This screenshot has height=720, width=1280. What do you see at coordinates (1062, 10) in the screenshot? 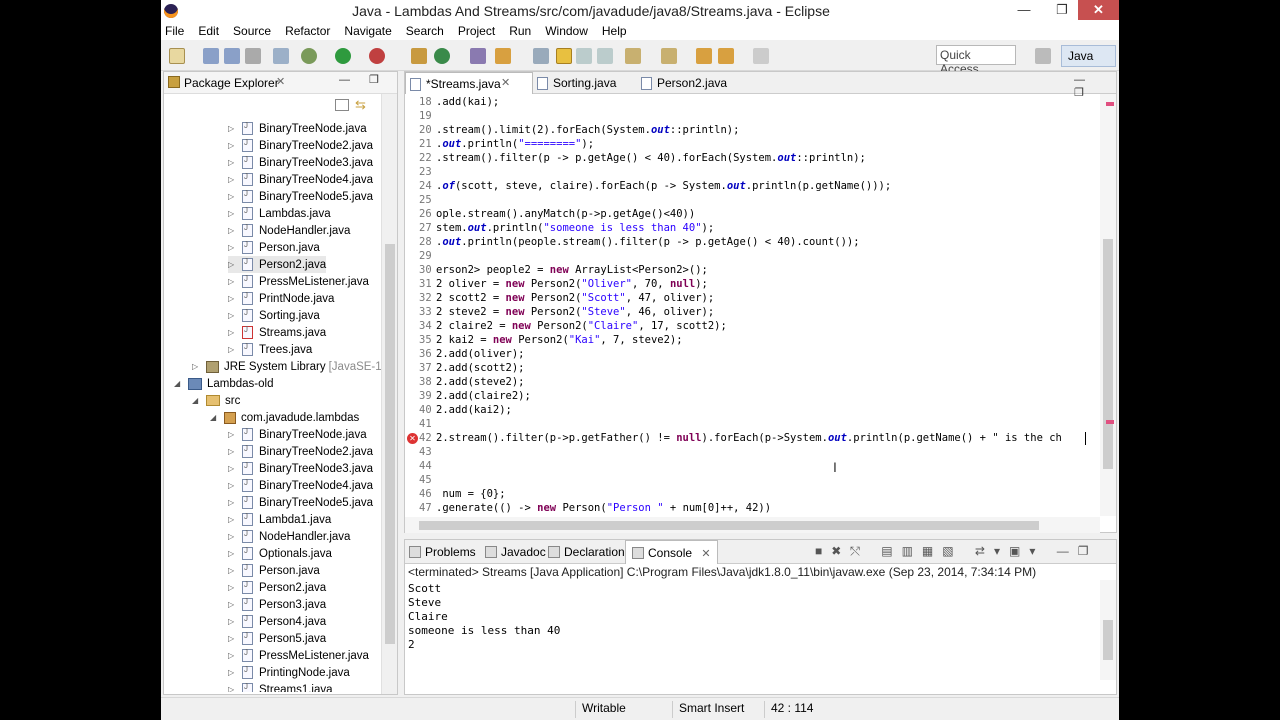
I see `maximize-button: ❐` at bounding box center [1062, 10].